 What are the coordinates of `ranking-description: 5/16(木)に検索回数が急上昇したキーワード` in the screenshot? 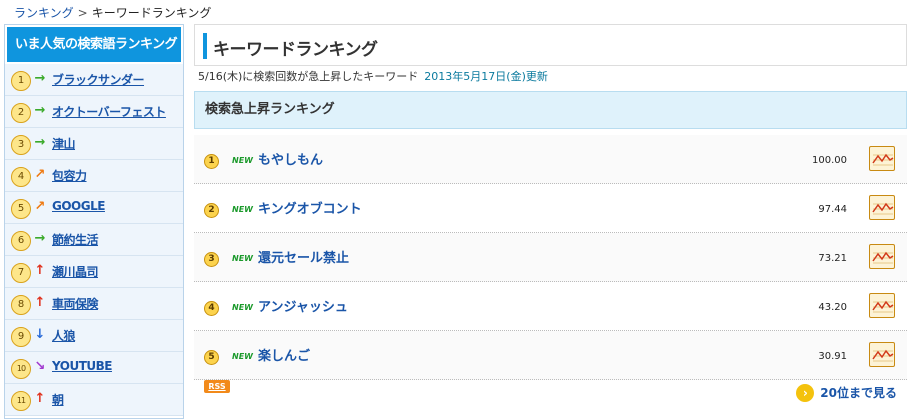 It's located at (308, 76).